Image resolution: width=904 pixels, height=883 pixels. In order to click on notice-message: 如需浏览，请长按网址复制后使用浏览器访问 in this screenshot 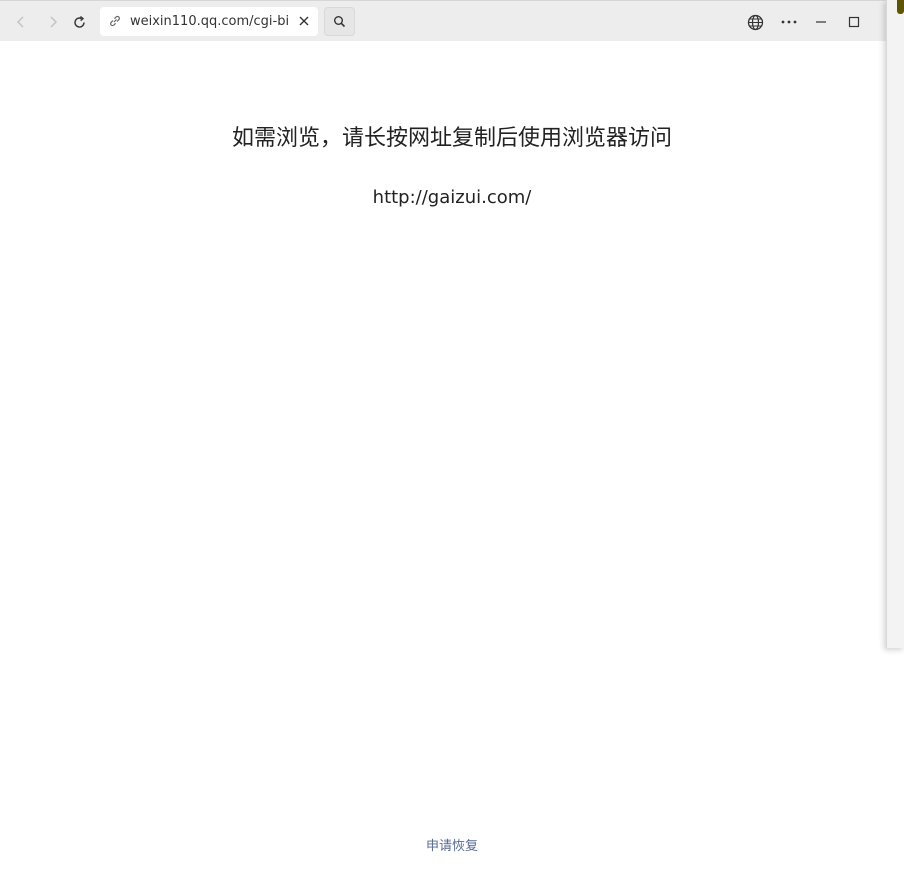, I will do `click(451, 138)`.